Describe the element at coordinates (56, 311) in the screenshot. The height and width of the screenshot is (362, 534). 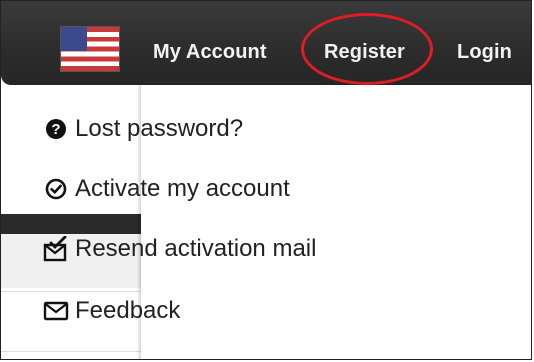
I see `envelope-icon` at that location.